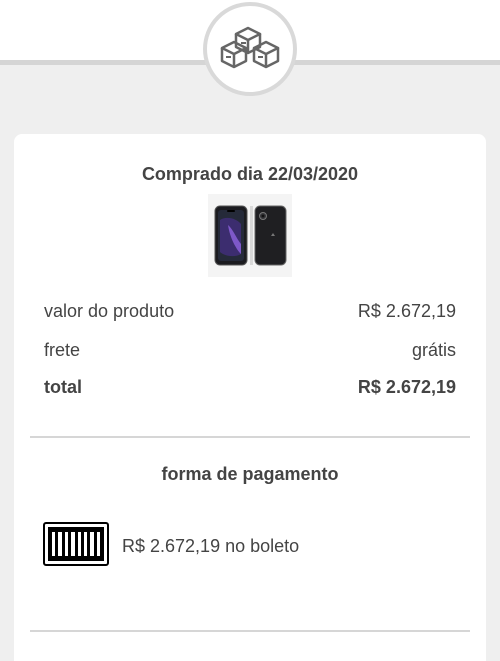 The image size is (500, 661). I want to click on product-value-row: valor do produto R$ 2.672,19, so click(250, 311).